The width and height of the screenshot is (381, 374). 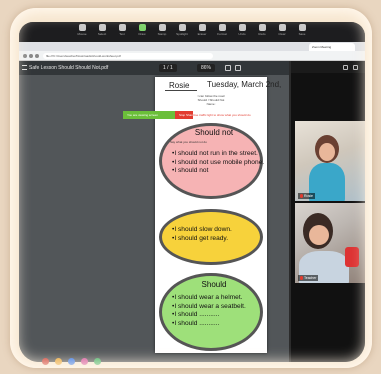 What do you see at coordinates (181, 90) in the screenshot?
I see `name-underline` at bounding box center [181, 90].